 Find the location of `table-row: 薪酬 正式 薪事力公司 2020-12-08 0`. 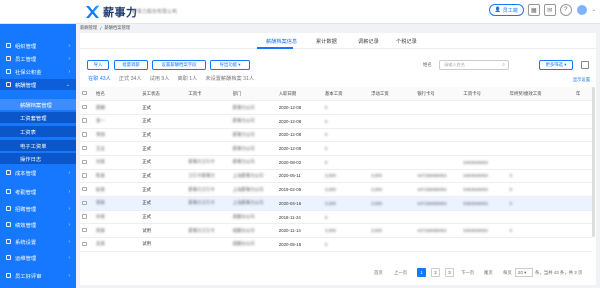

table-row: 薪酬 正式 薪事力公司 2020-12-08 0 is located at coordinates (336, 107).